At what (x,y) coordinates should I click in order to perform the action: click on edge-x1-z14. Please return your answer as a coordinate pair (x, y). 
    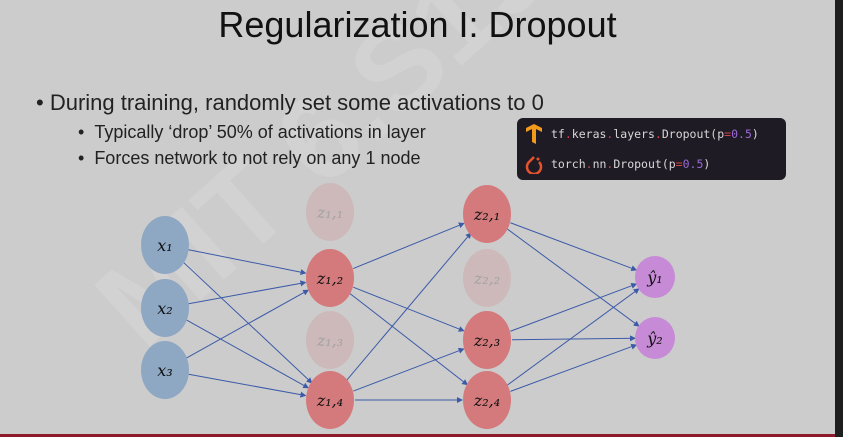
    Looking at the image, I should click on (247, 322).